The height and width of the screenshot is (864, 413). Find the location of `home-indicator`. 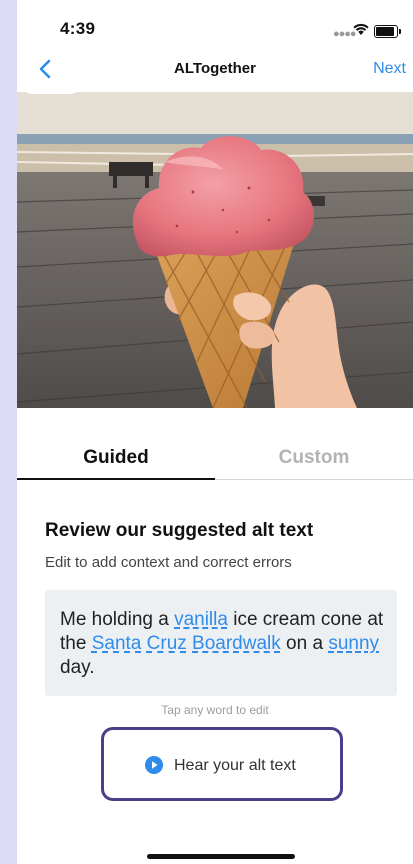

home-indicator is located at coordinates (221, 856).